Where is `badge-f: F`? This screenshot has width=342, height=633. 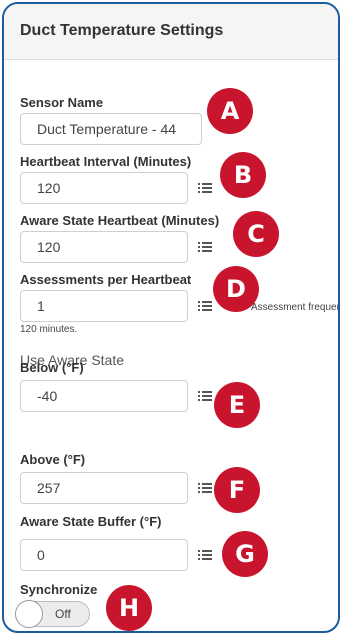 badge-f: F is located at coordinates (237, 490).